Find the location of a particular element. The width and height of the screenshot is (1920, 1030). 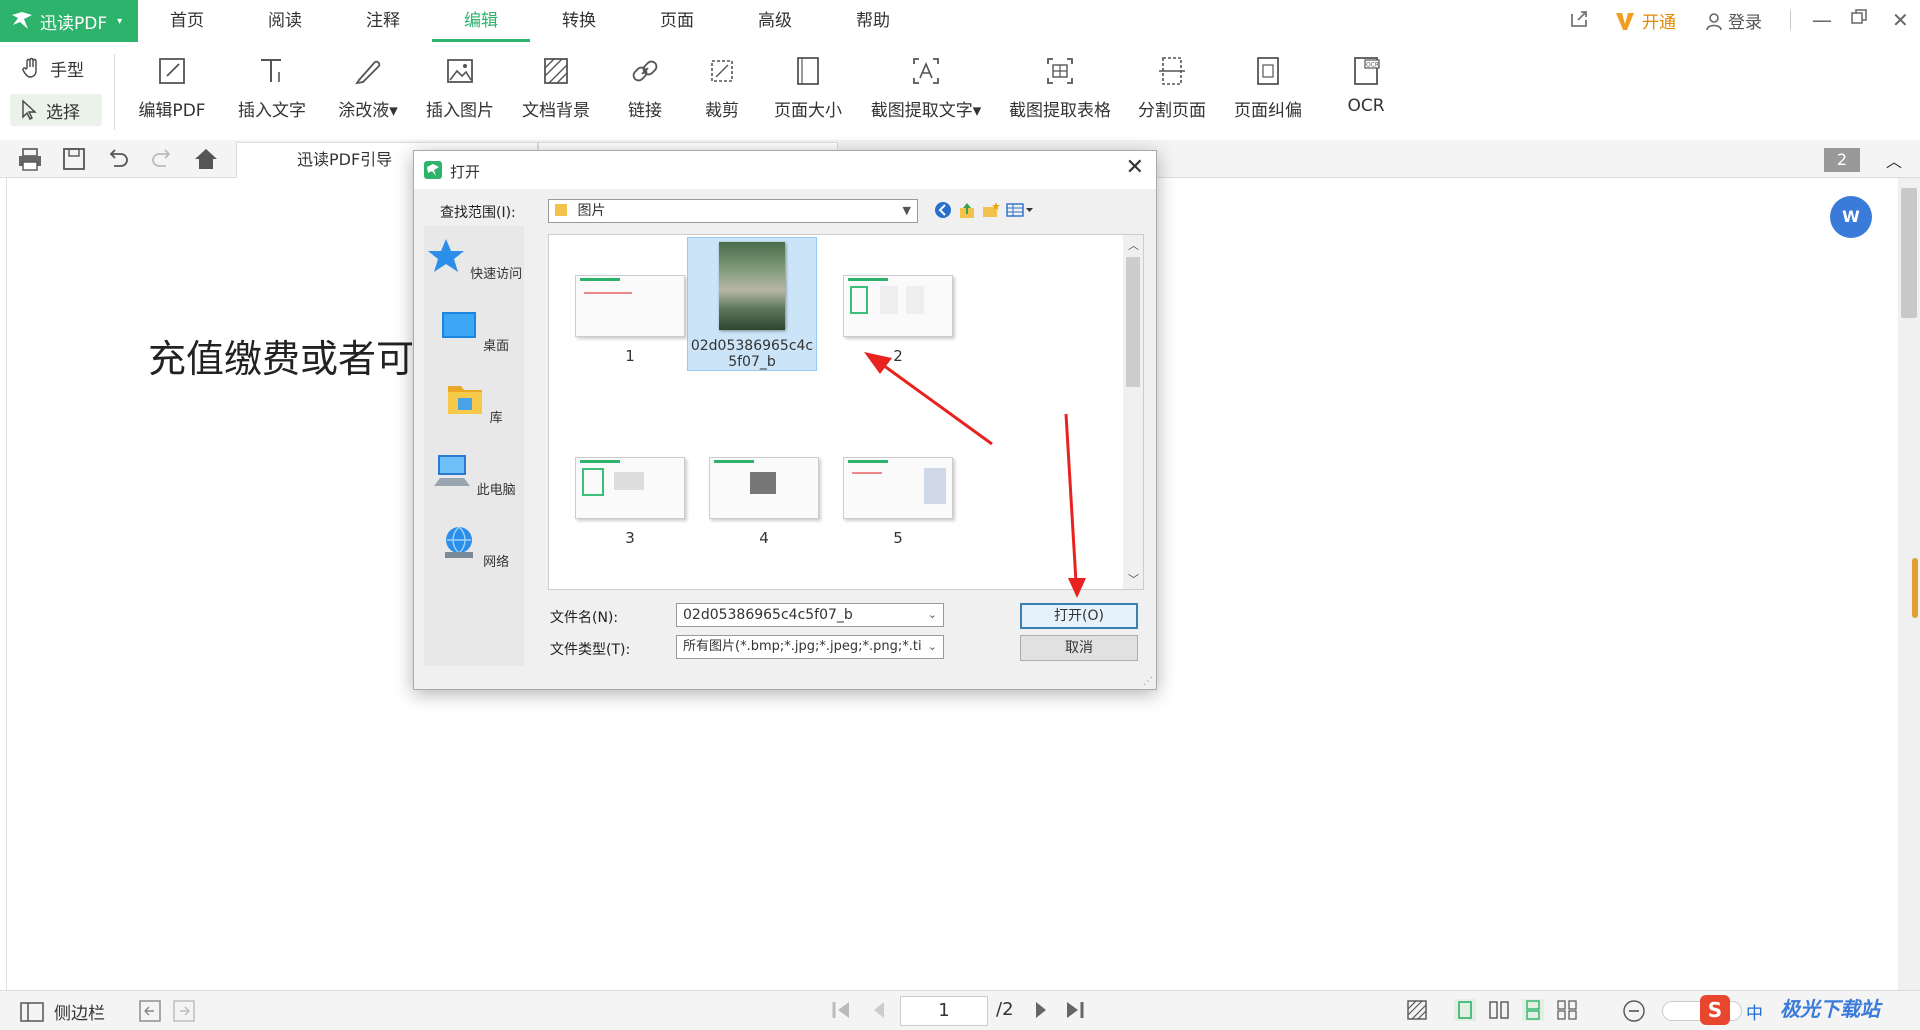

cursor-icon is located at coordinates (29, 109).